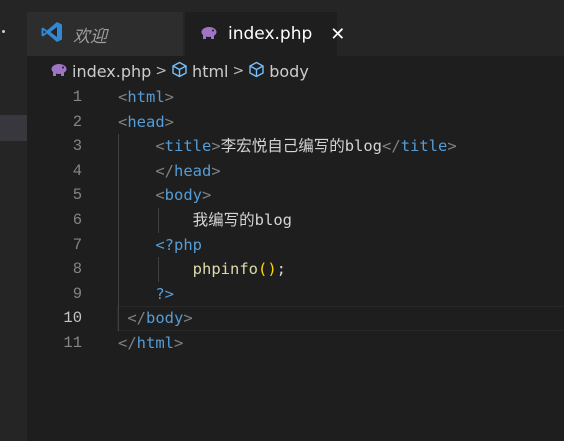 This screenshot has width=564, height=441. I want to click on more-dot-icon, so click(3, 31).